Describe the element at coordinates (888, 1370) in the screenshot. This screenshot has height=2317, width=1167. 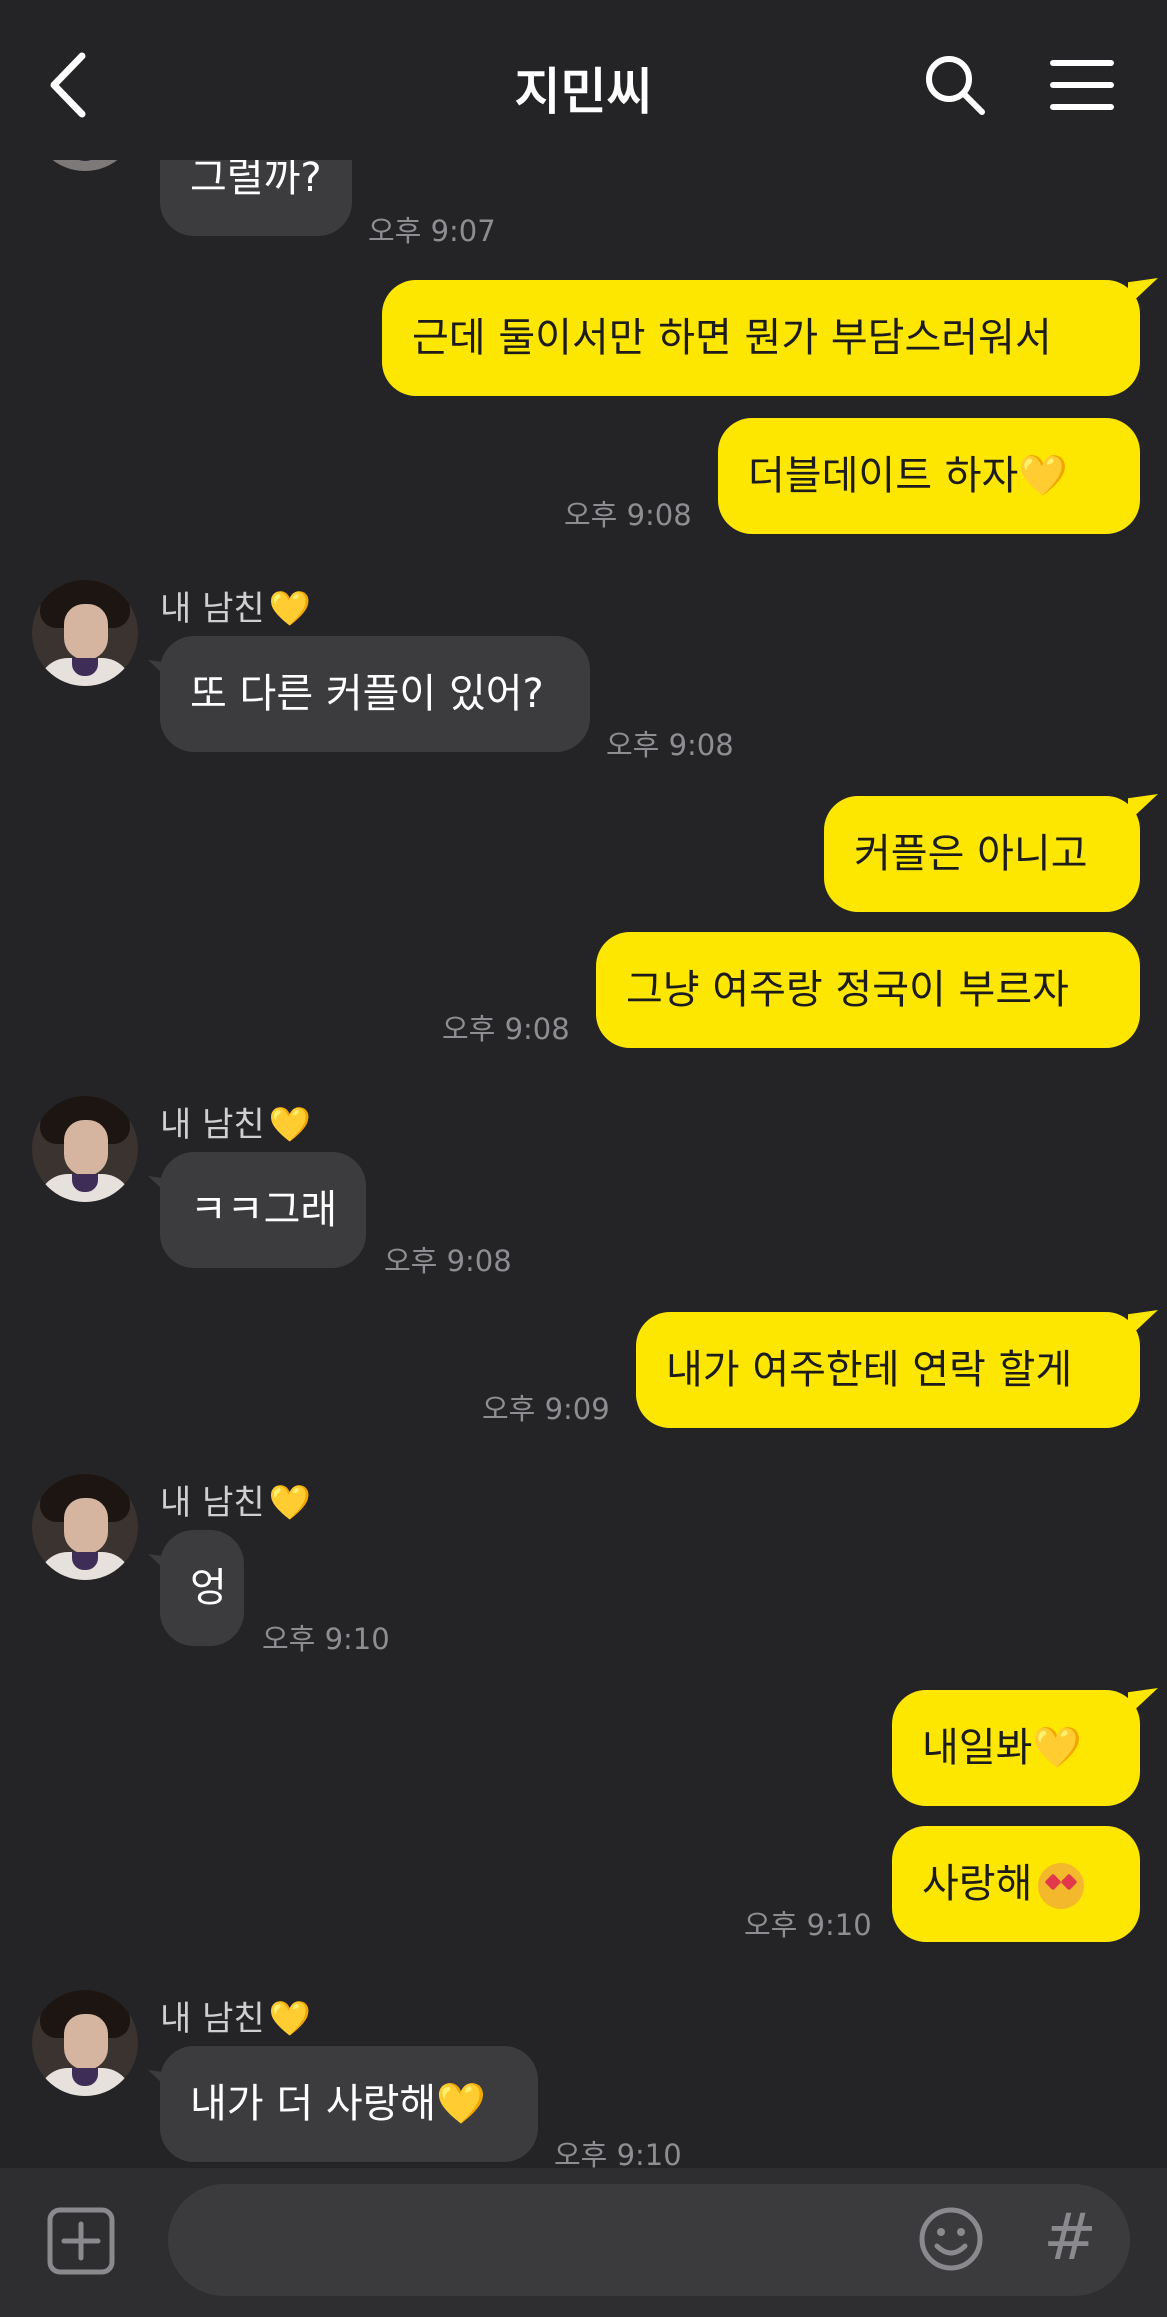
I see `message-bubble: 내가 여주한테 연락 할게` at that location.